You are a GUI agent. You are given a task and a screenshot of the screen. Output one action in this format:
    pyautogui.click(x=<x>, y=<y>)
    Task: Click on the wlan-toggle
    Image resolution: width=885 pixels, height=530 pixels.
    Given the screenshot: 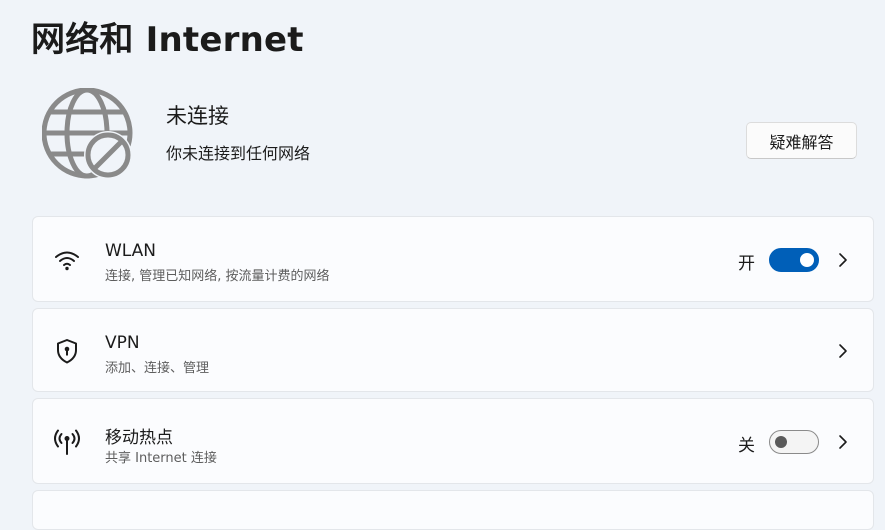 What is the action you would take?
    pyautogui.click(x=794, y=260)
    